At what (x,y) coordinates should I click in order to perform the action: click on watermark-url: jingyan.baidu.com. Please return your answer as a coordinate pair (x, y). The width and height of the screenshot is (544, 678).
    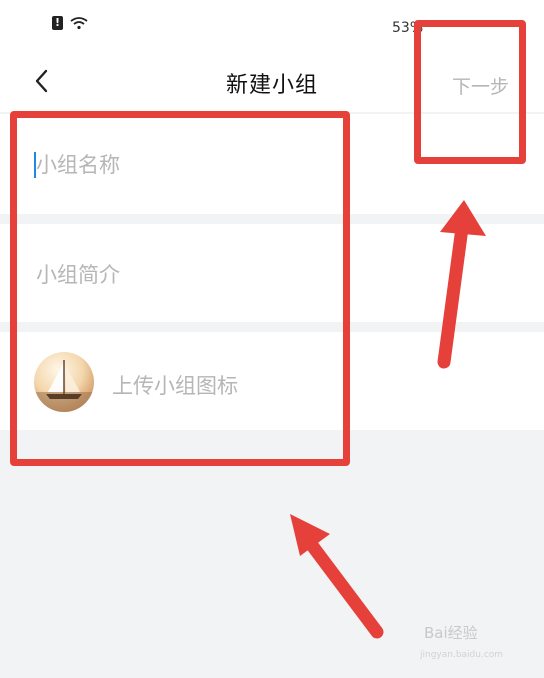
    Looking at the image, I should click on (462, 655).